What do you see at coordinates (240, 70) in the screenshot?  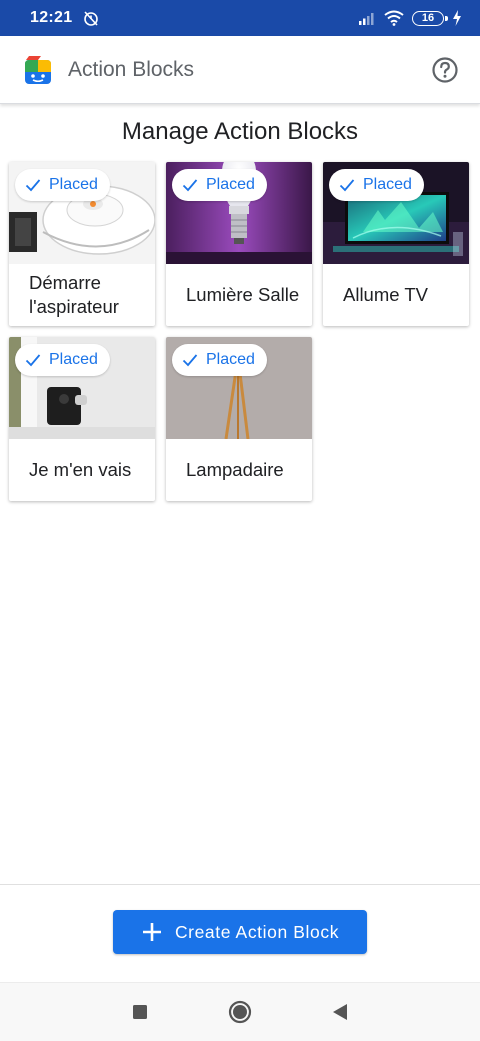 I see `app-bar: Action Blocks` at bounding box center [240, 70].